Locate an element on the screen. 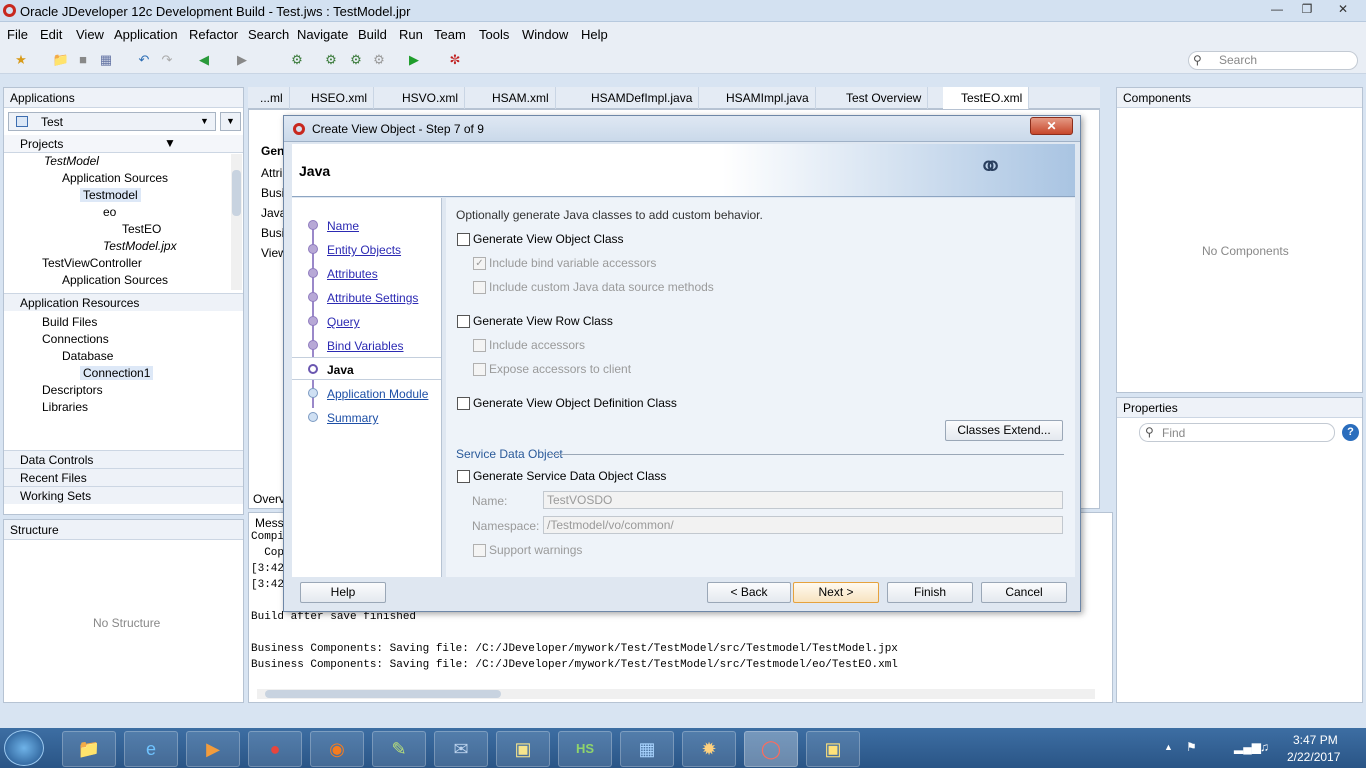 The width and height of the screenshot is (1366, 768). bind-accessors-label: Include bind variable accessors is located at coordinates (572, 263).